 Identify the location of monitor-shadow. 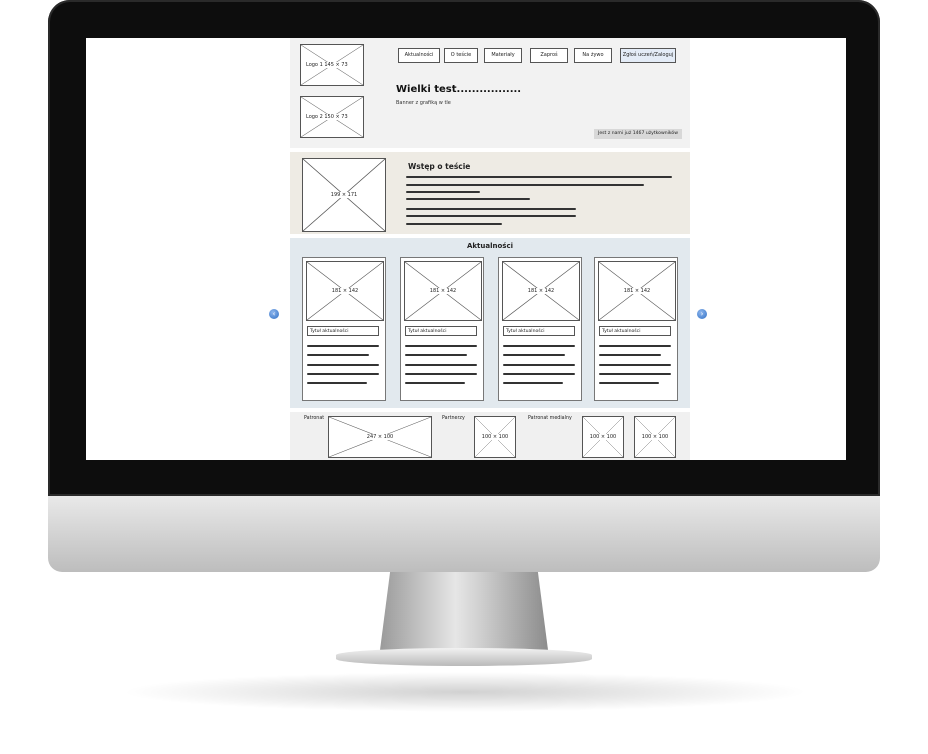
(465, 692).